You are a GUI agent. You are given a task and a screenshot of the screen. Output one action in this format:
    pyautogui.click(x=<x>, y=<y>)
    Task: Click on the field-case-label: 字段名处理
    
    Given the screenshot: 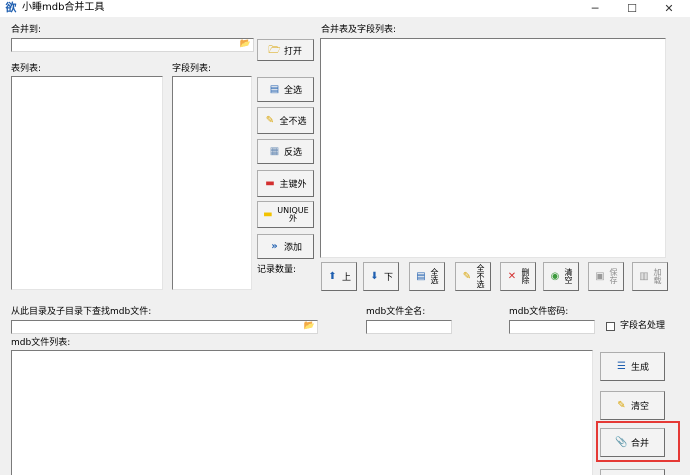 What is the action you would take?
    pyautogui.click(x=643, y=326)
    